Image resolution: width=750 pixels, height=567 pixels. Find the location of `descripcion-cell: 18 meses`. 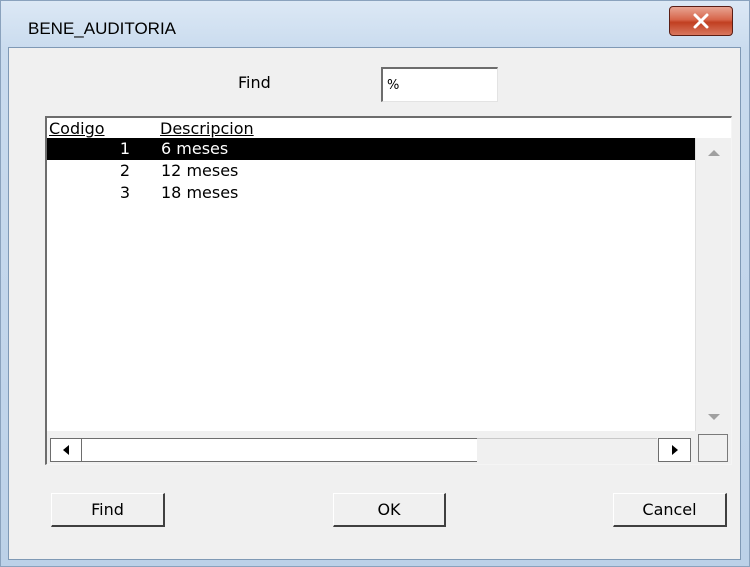

descripcion-cell: 18 meses is located at coordinates (200, 192).